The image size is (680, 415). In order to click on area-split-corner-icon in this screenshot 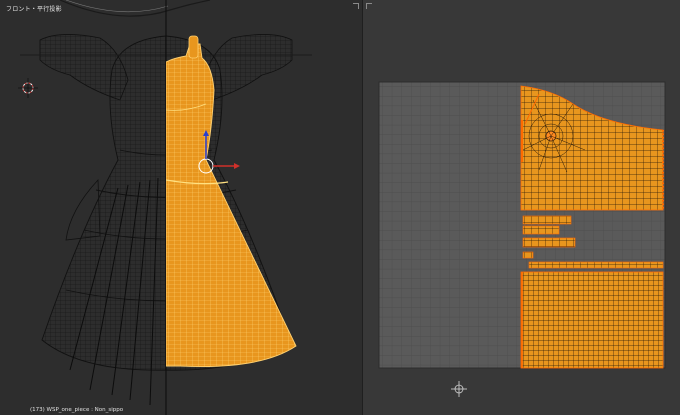, I will do `click(356, 6)`.